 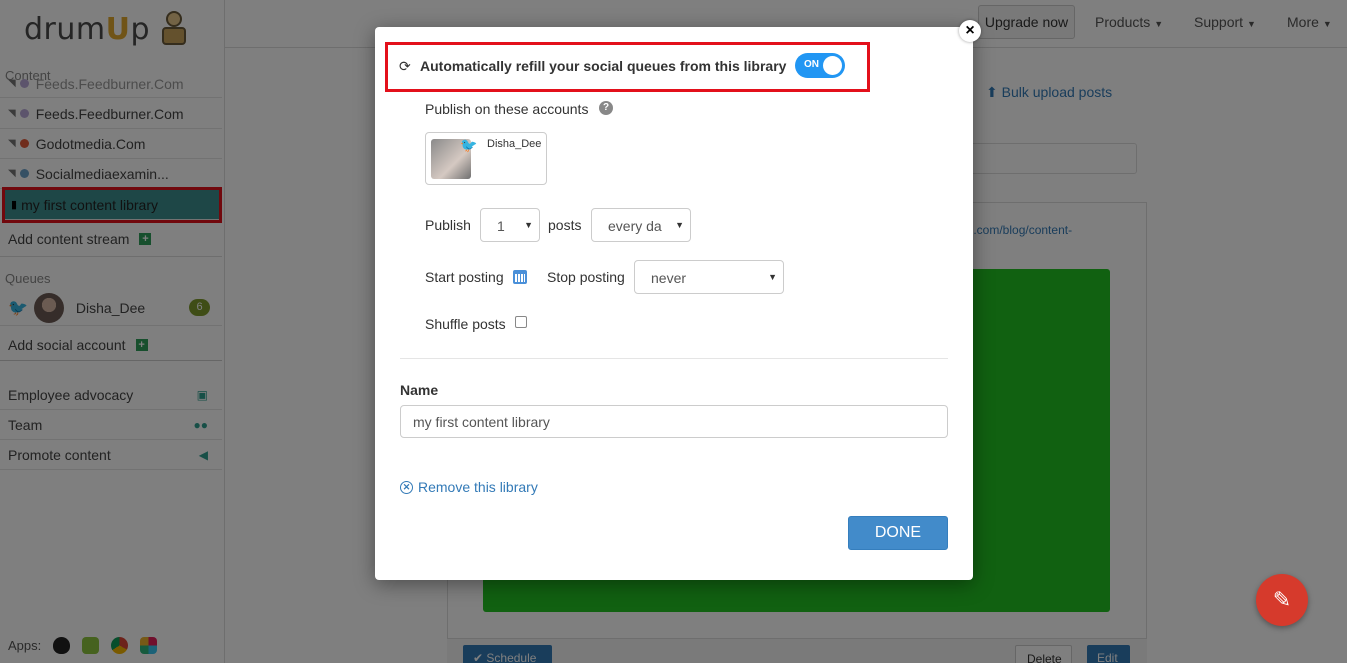 What do you see at coordinates (832, 65) in the screenshot?
I see `toggle-knob` at bounding box center [832, 65].